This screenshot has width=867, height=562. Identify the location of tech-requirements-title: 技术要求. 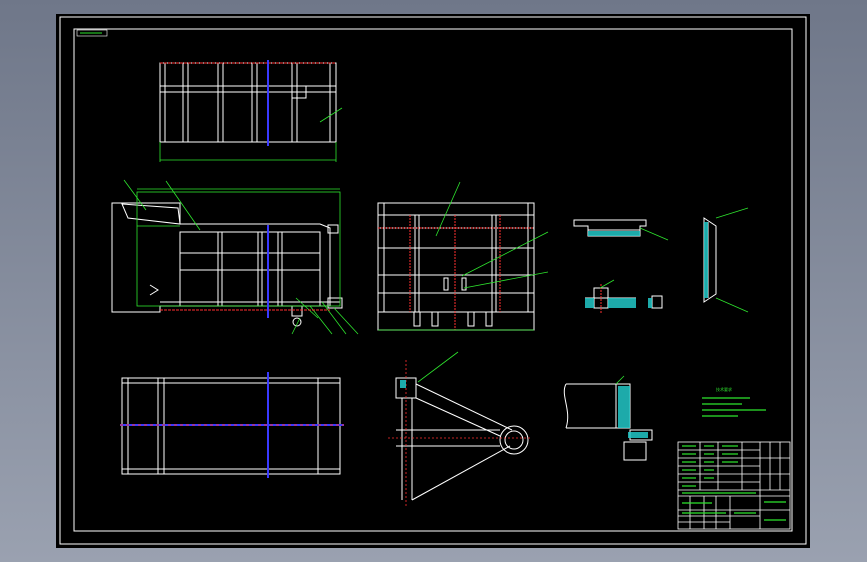
(724, 389).